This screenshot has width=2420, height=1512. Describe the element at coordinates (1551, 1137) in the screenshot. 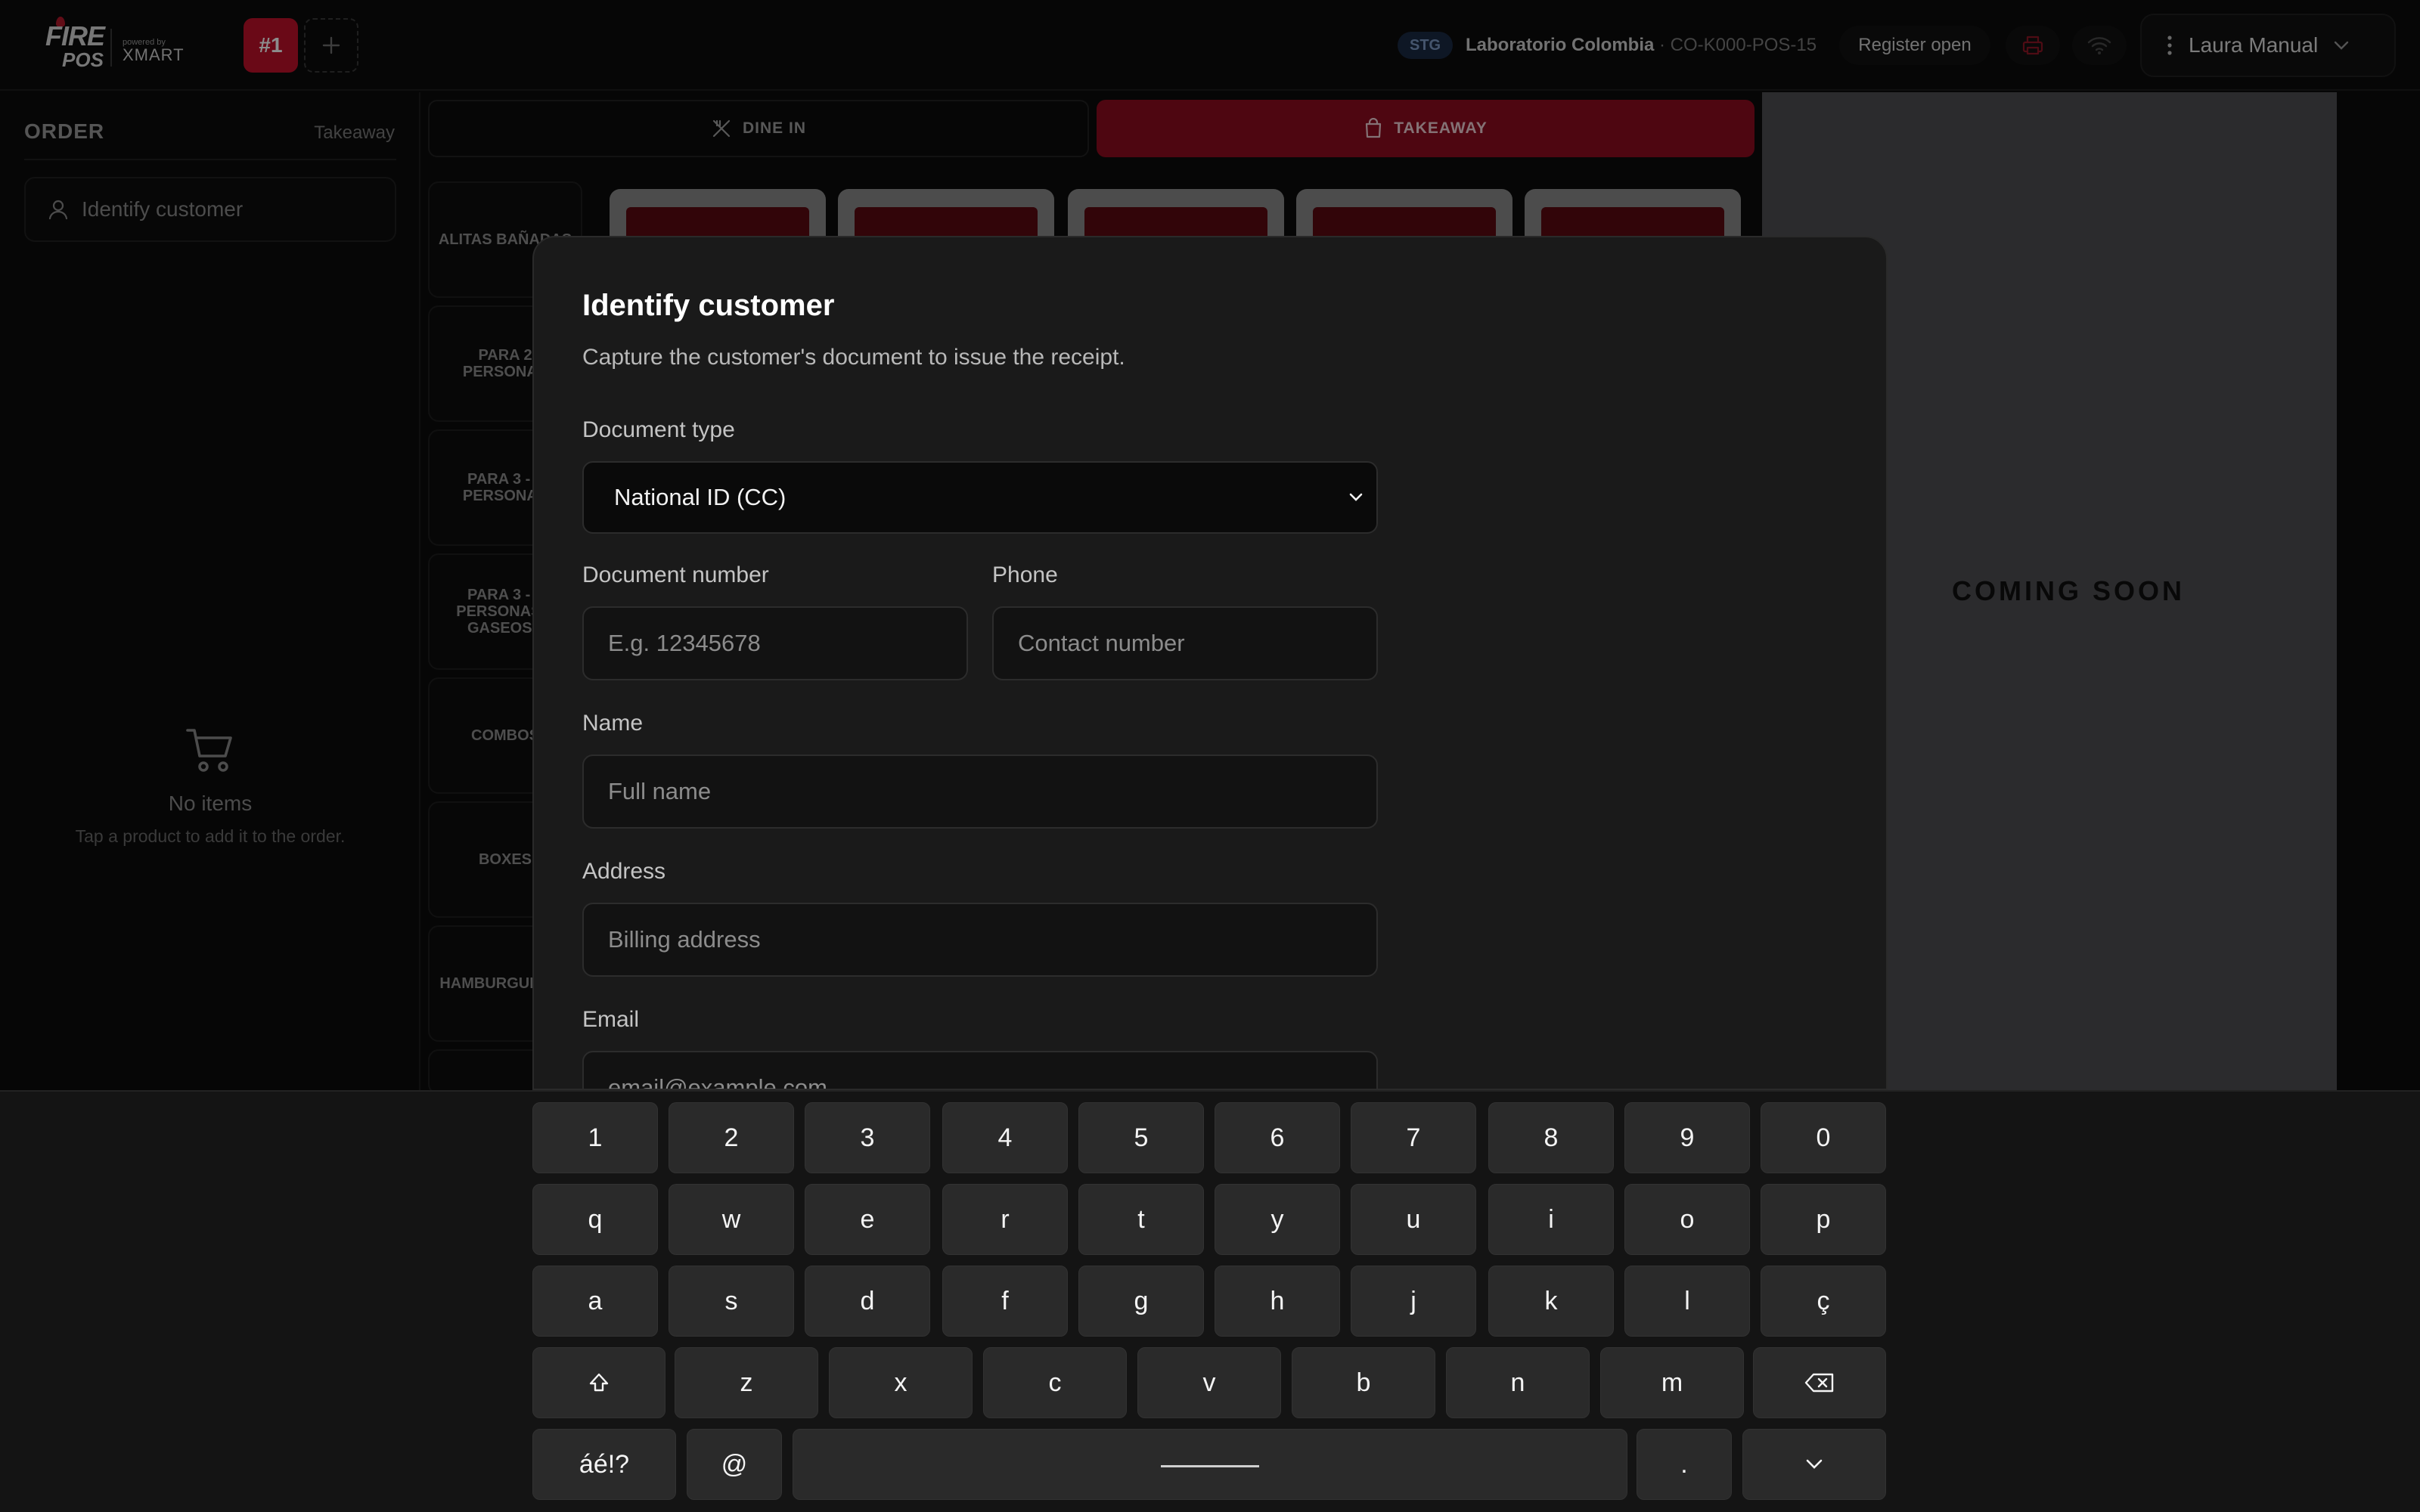

I see `key-8: 8` at that location.